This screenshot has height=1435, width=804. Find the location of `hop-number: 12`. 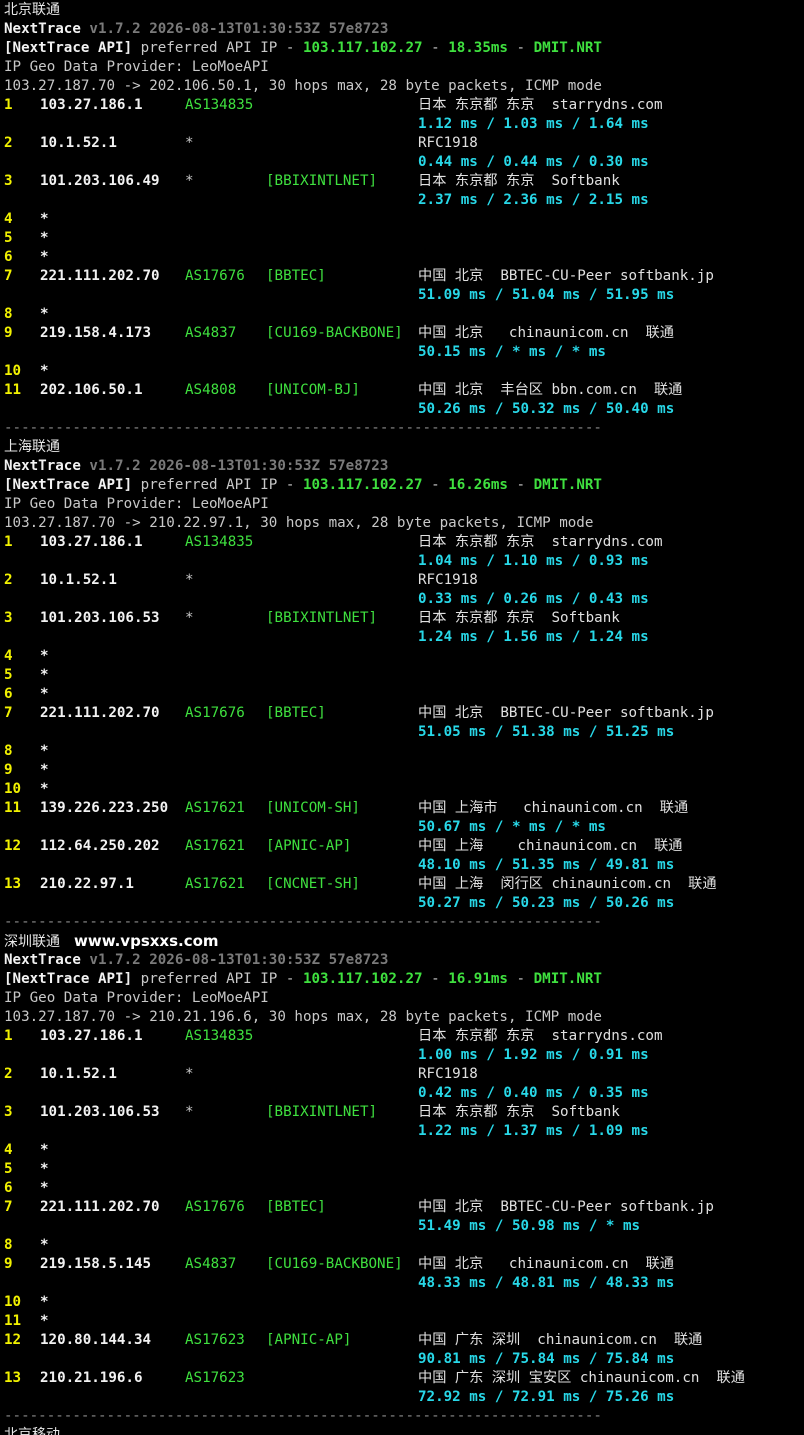

hop-number: 12 is located at coordinates (13, 1340).